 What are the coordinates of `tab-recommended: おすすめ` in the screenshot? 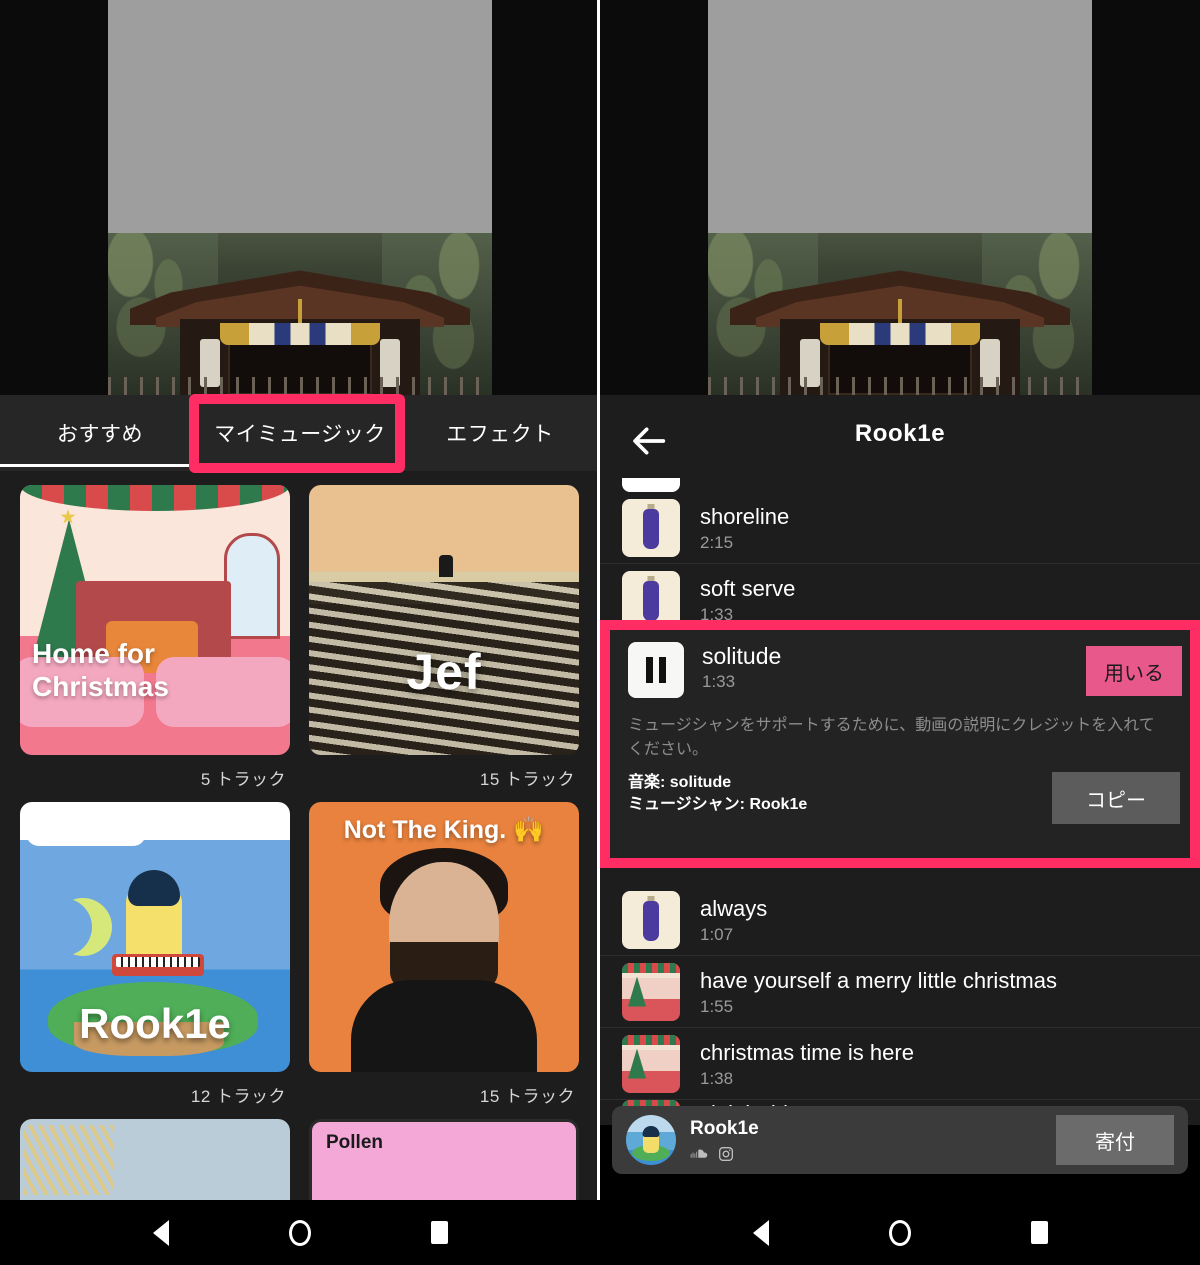 It's located at (100, 433).